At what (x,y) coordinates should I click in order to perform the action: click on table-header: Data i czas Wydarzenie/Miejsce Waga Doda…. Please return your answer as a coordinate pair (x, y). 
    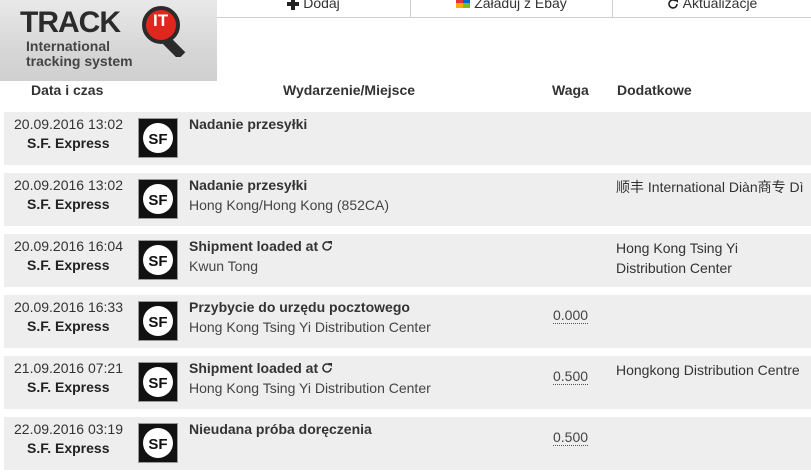
    Looking at the image, I should click on (405, 93).